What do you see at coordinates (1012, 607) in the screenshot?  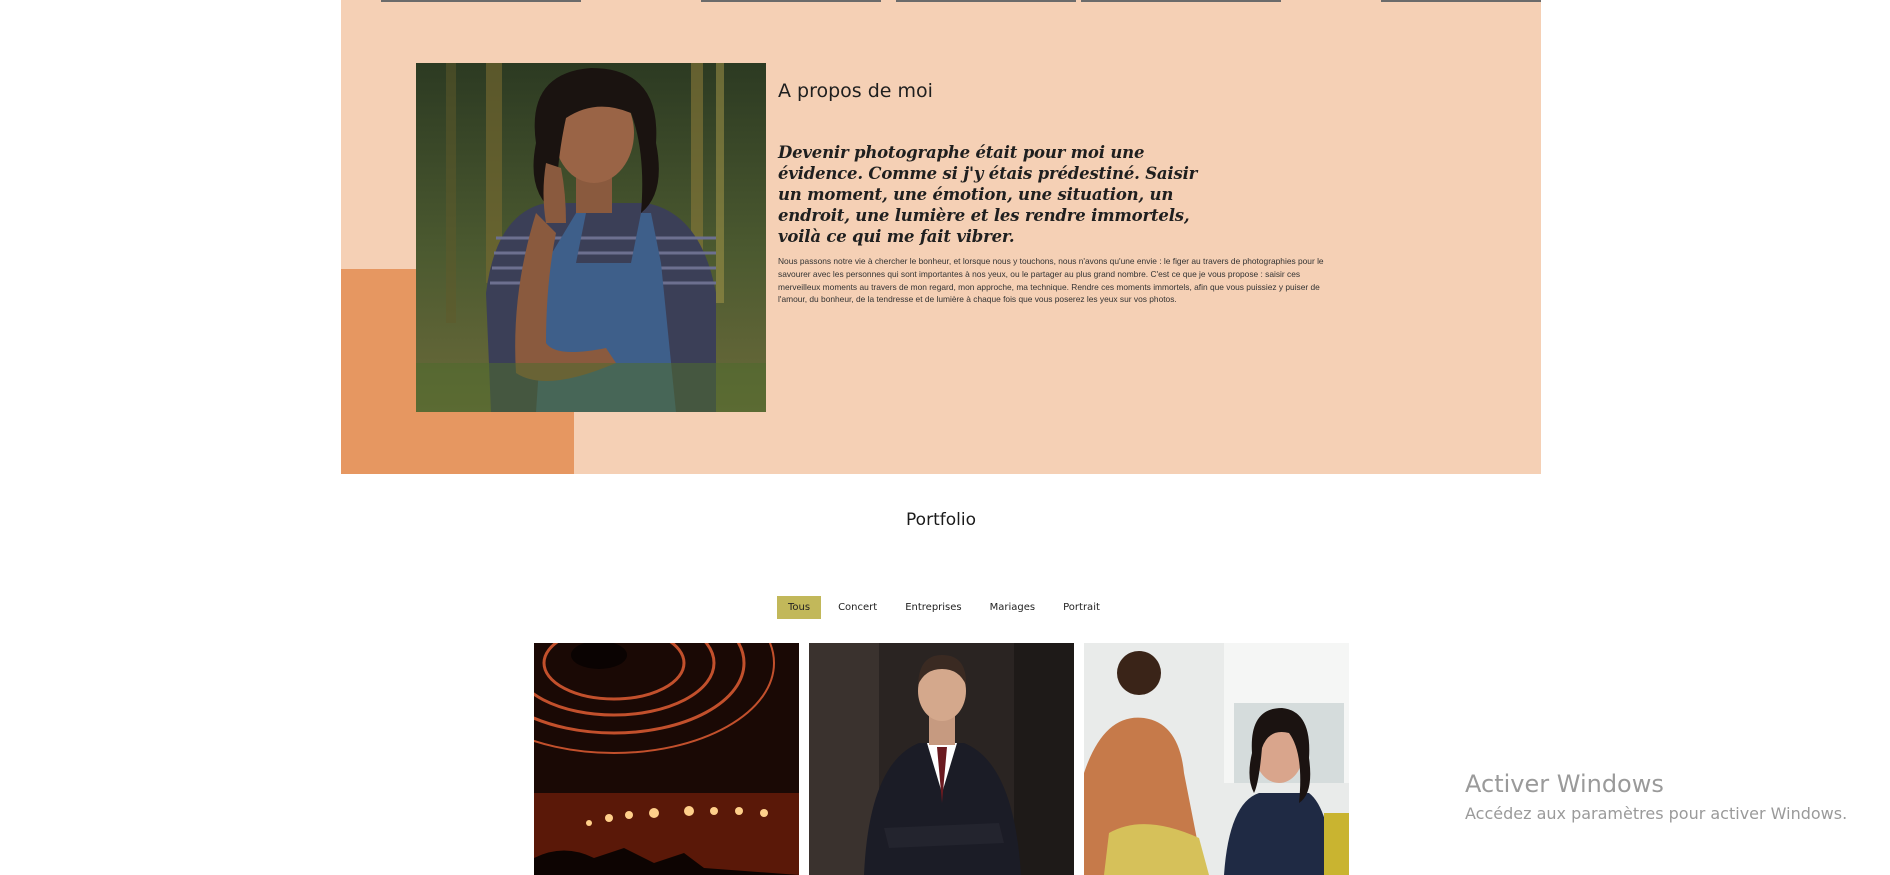 I see `filter-mariages: Mariages` at bounding box center [1012, 607].